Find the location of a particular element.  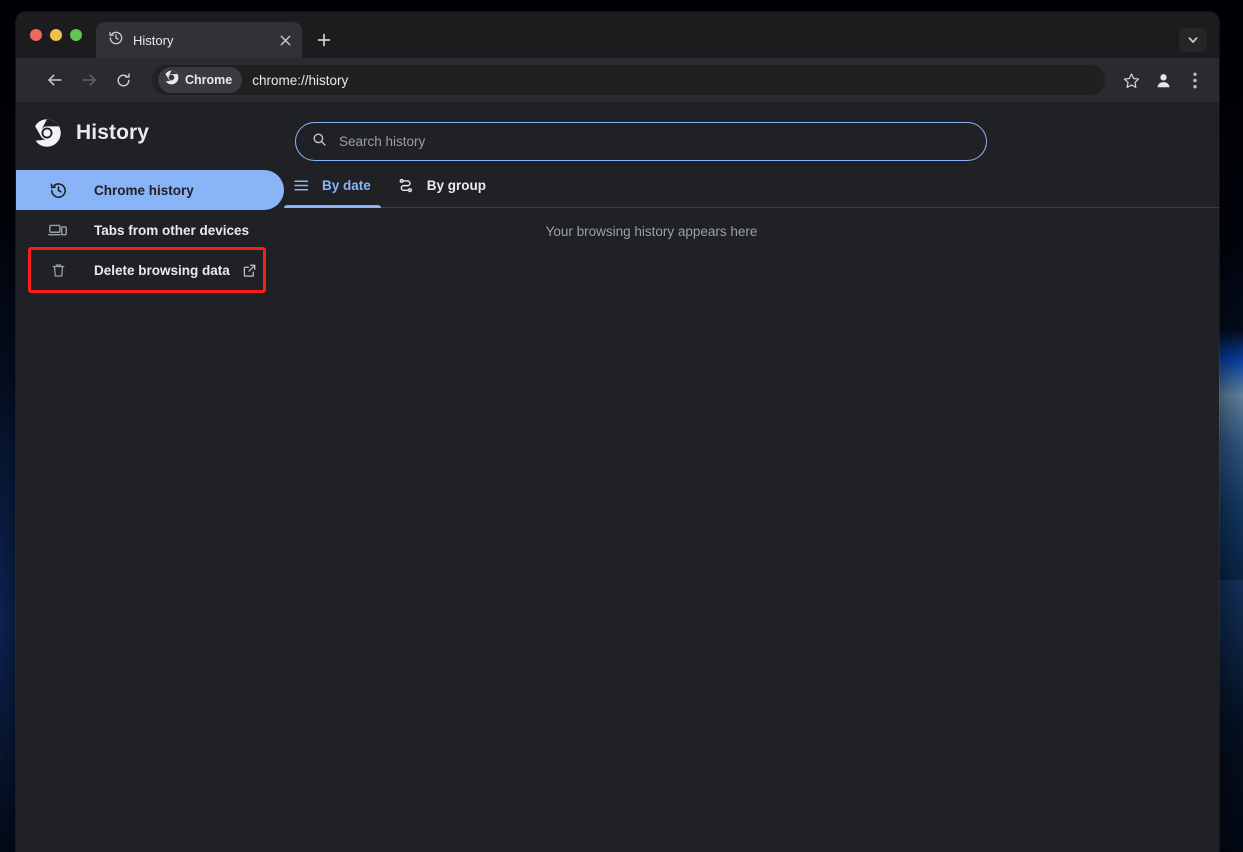

omnibox-url-text: chrome://history is located at coordinates (300, 80).